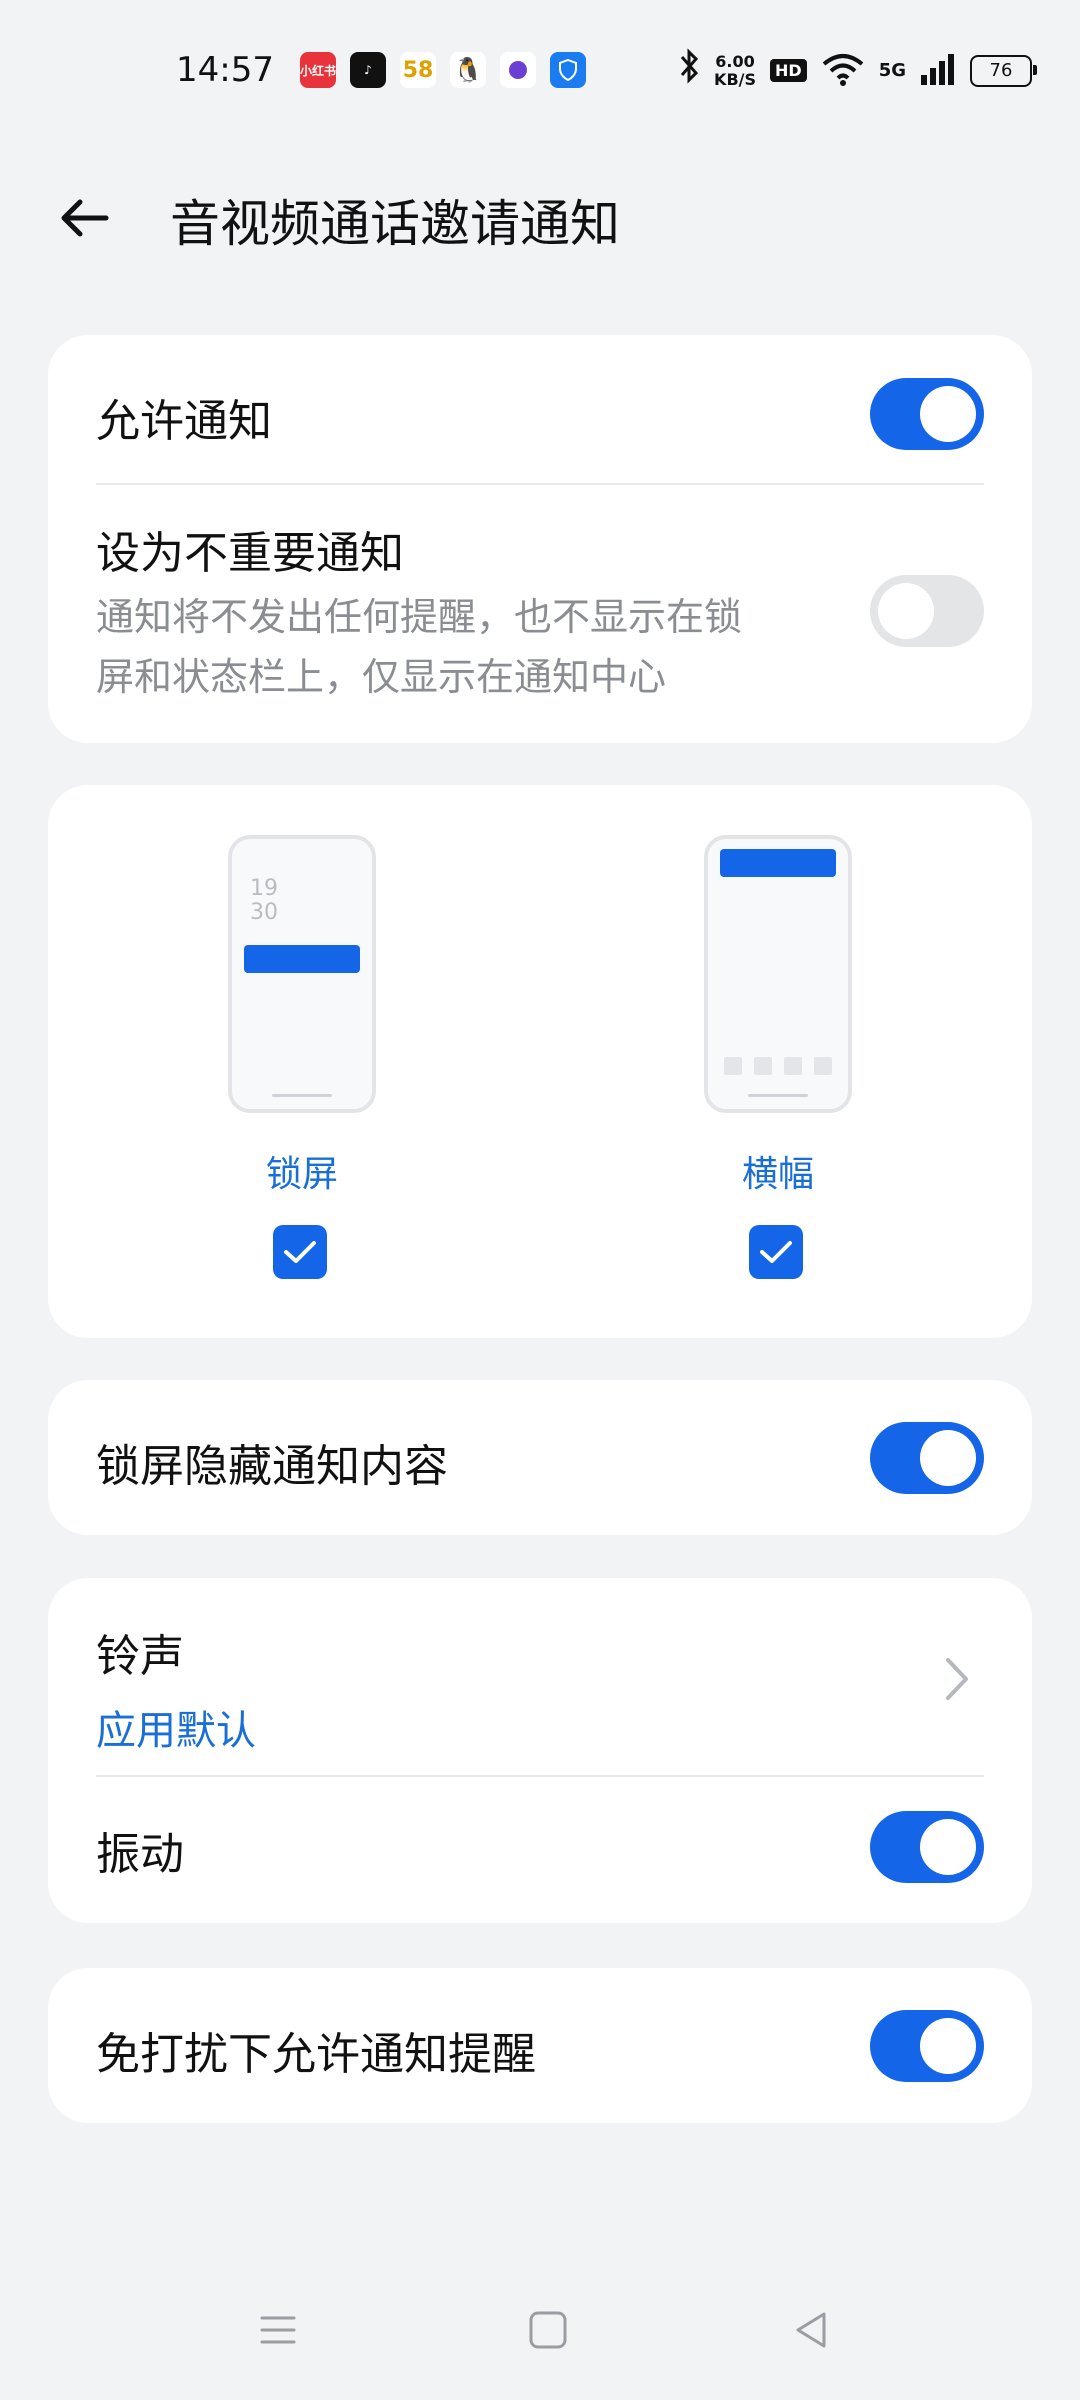 The height and width of the screenshot is (2400, 1080). What do you see at coordinates (843, 71) in the screenshot?
I see `wifi-icon` at bounding box center [843, 71].